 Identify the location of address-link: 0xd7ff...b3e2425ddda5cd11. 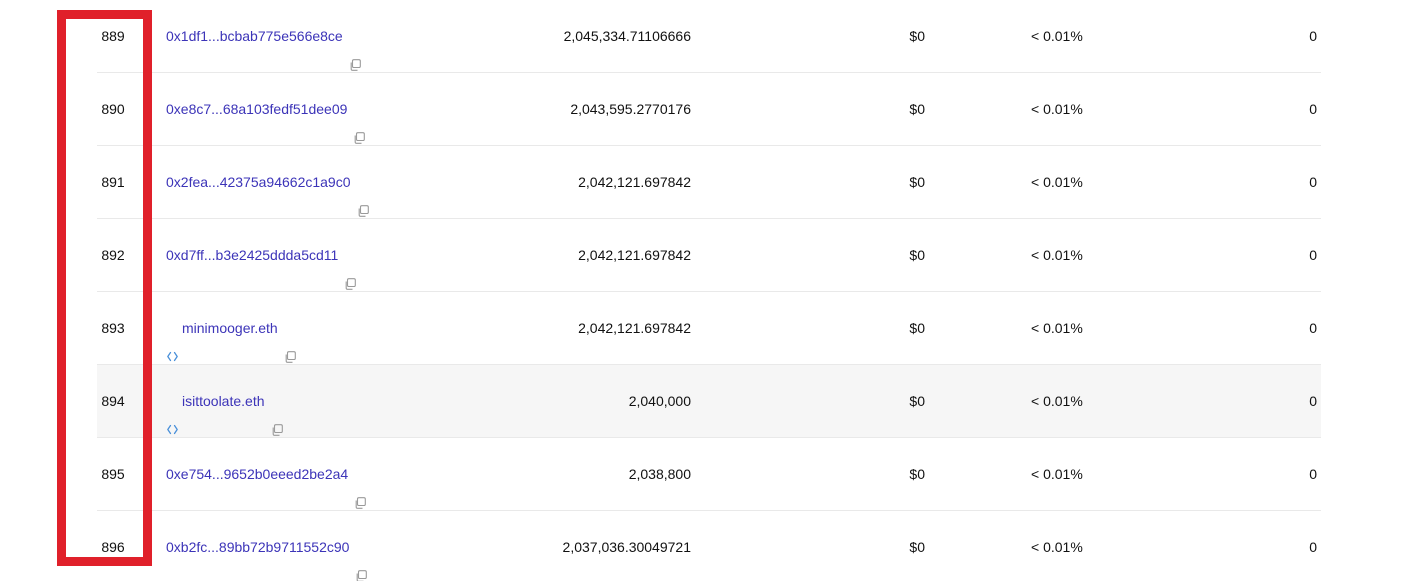
(261, 255).